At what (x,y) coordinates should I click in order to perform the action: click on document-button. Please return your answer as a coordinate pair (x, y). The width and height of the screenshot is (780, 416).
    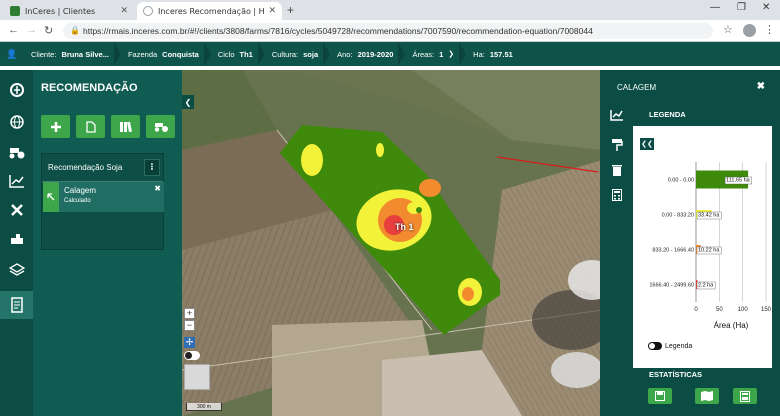
    Looking at the image, I should click on (90, 126).